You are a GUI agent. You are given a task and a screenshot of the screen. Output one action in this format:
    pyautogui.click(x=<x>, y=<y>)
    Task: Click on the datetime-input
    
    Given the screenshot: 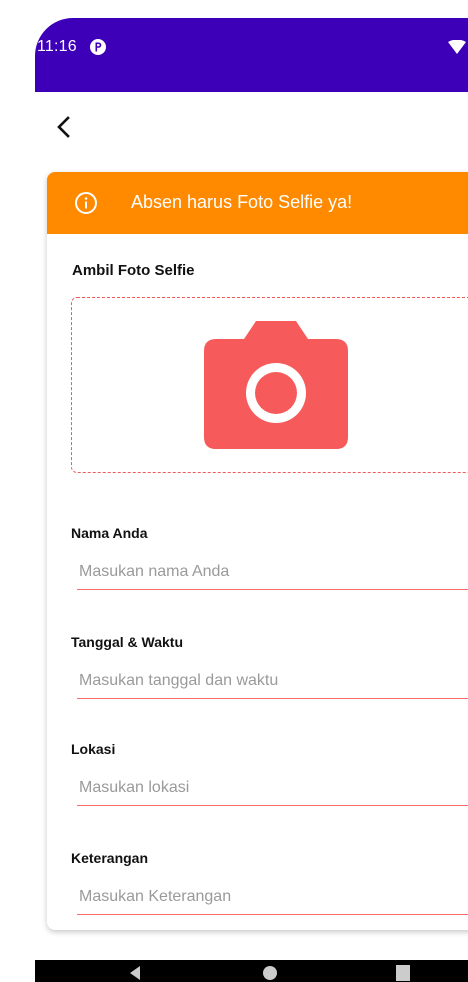 What is the action you would take?
    pyautogui.click(x=272, y=681)
    